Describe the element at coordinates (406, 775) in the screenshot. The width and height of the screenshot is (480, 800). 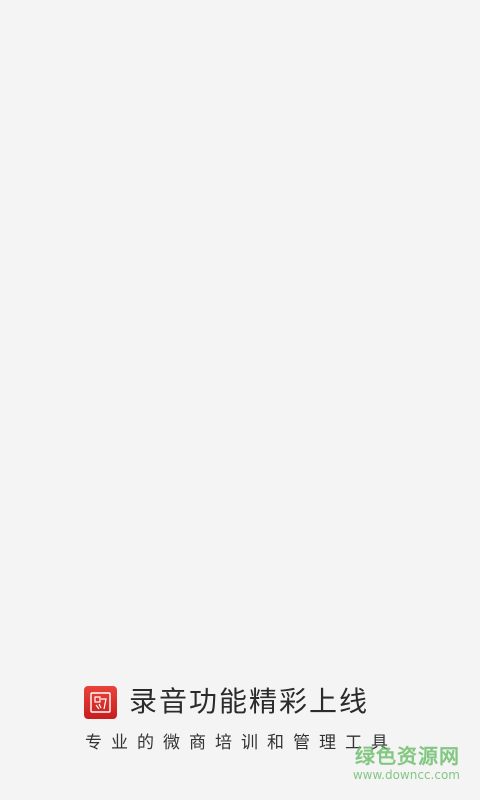
I see `watermark-site-url: www.downcc.com` at that location.